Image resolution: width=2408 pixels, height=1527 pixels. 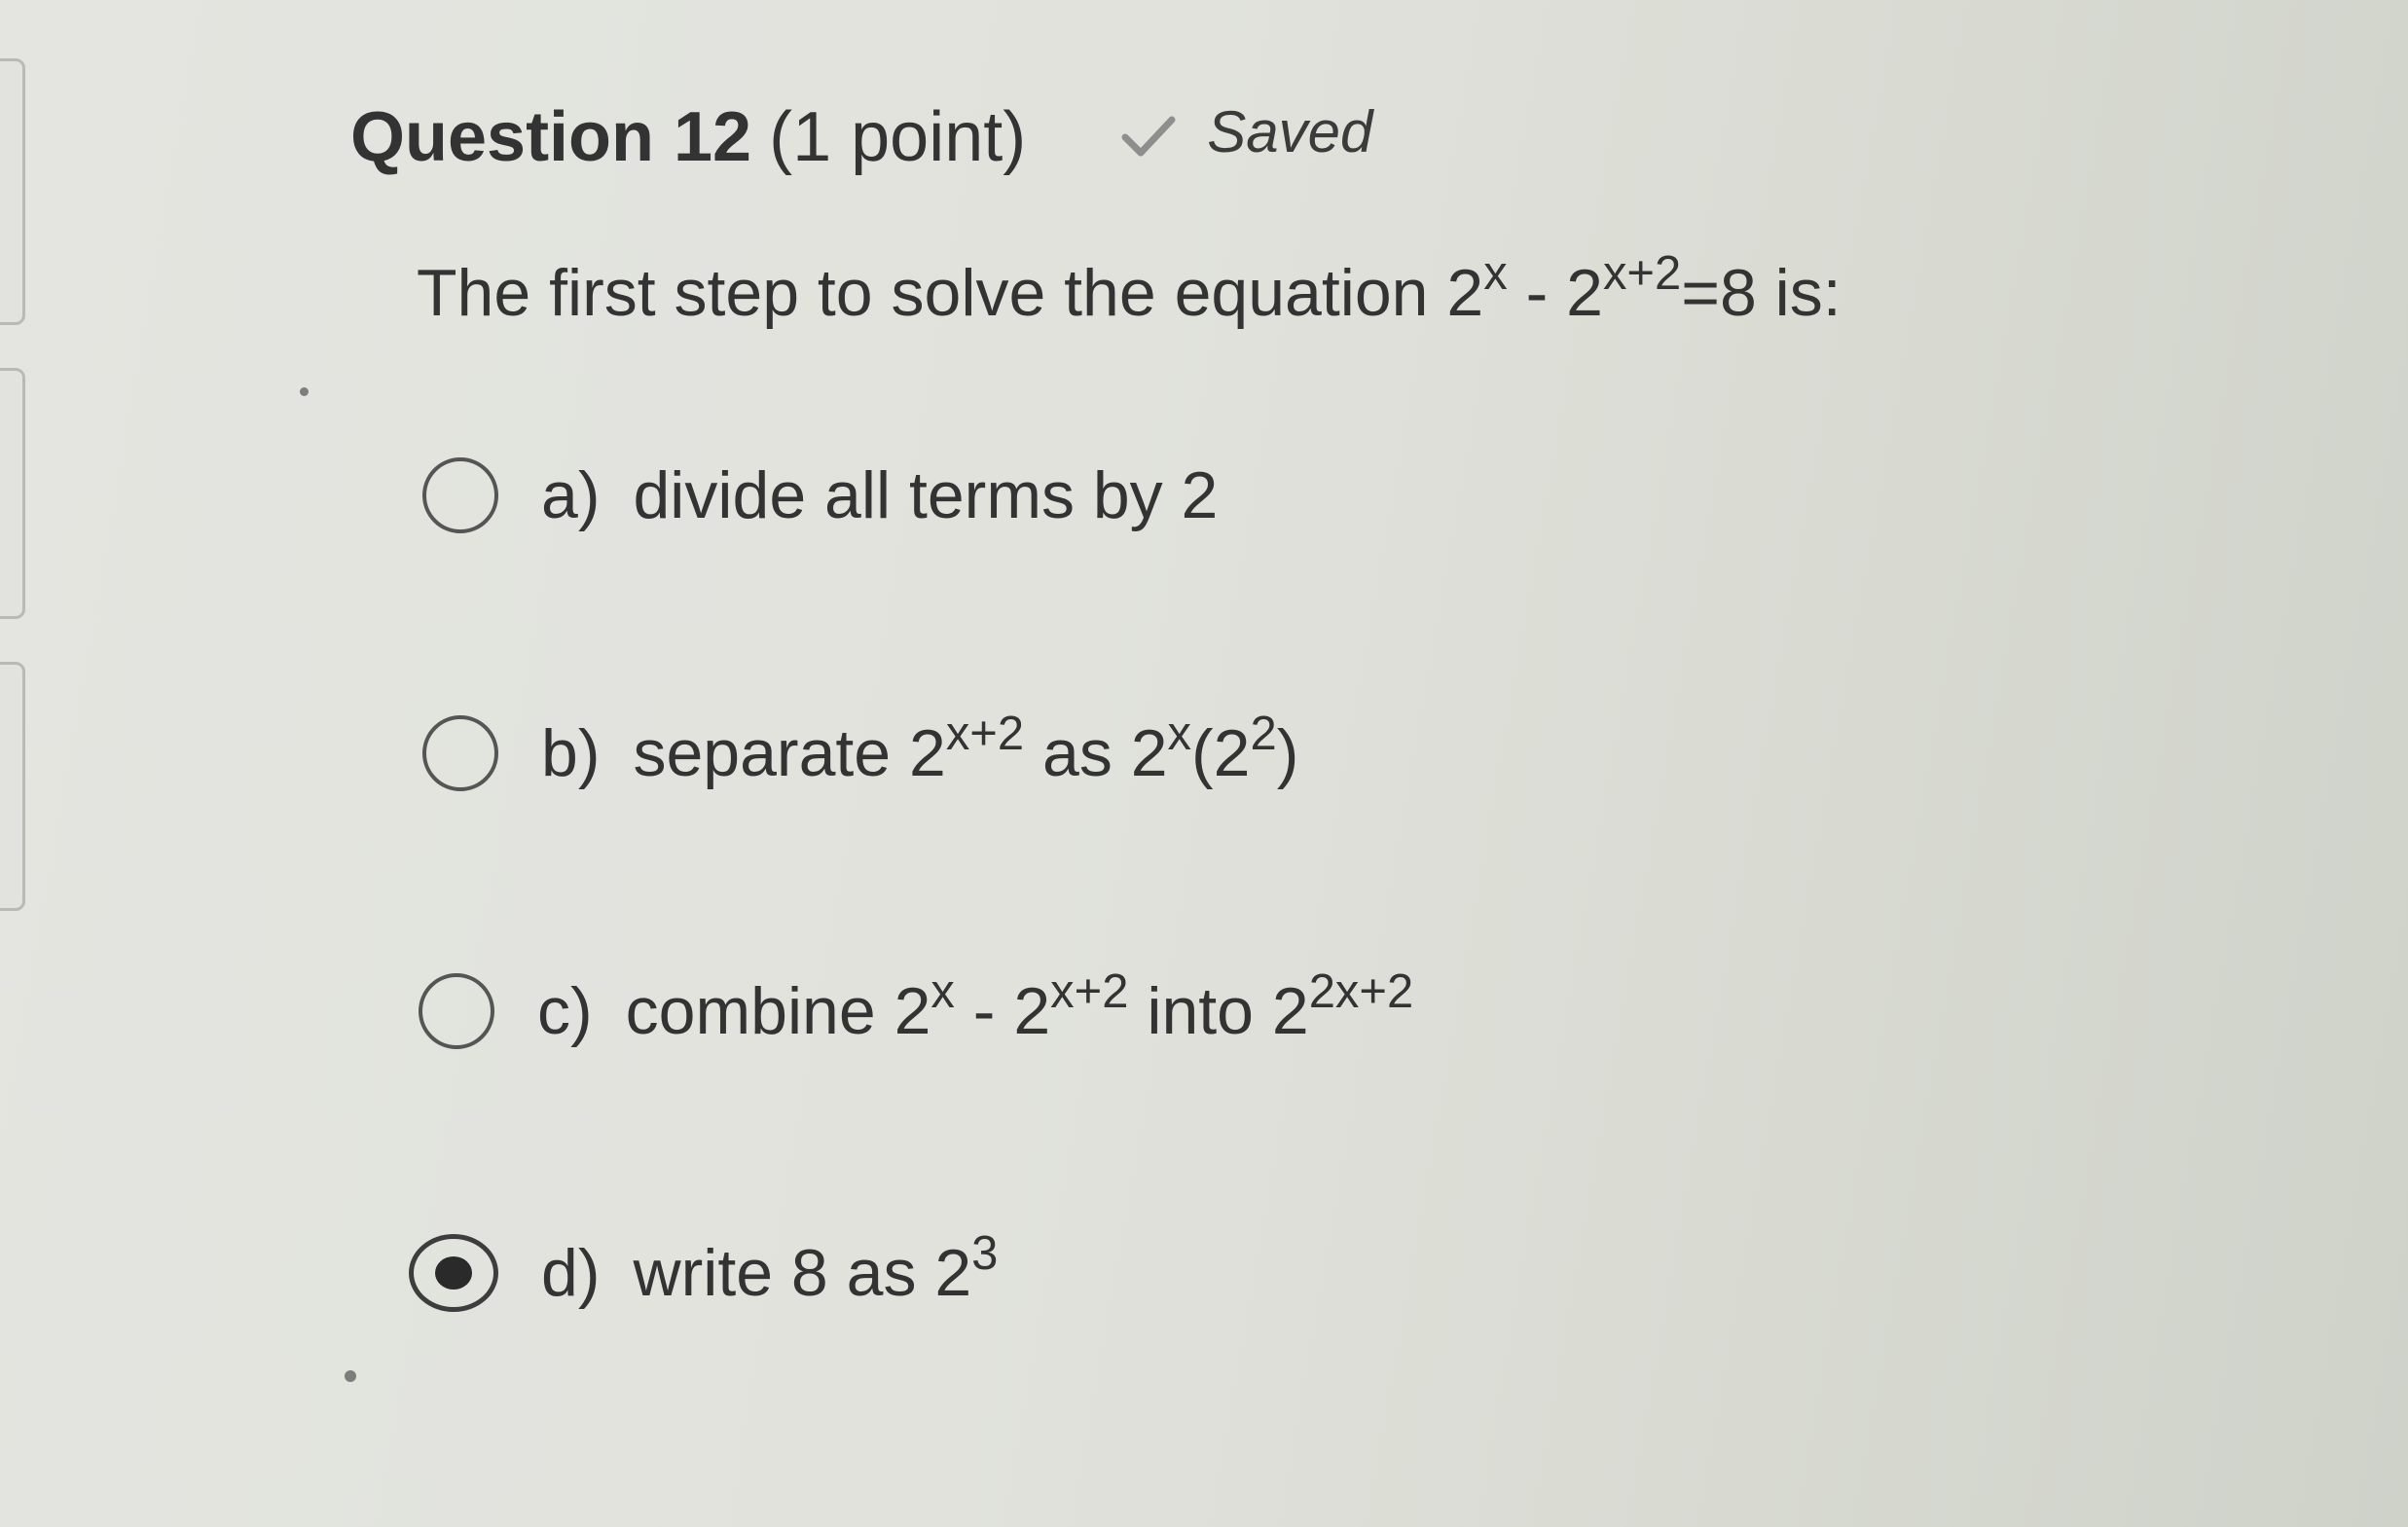 I want to click on option-text: into 2, so click(x=1218, y=1011).